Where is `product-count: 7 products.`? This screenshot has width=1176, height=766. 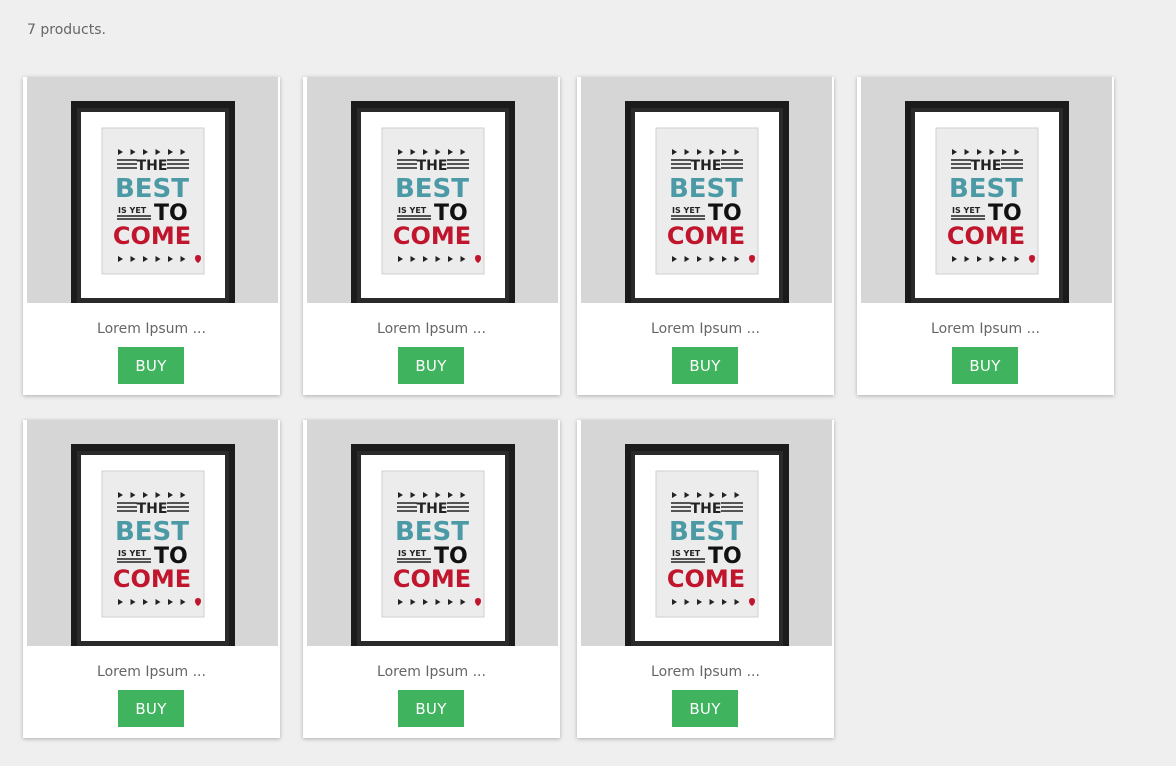 product-count: 7 products. is located at coordinates (66, 30).